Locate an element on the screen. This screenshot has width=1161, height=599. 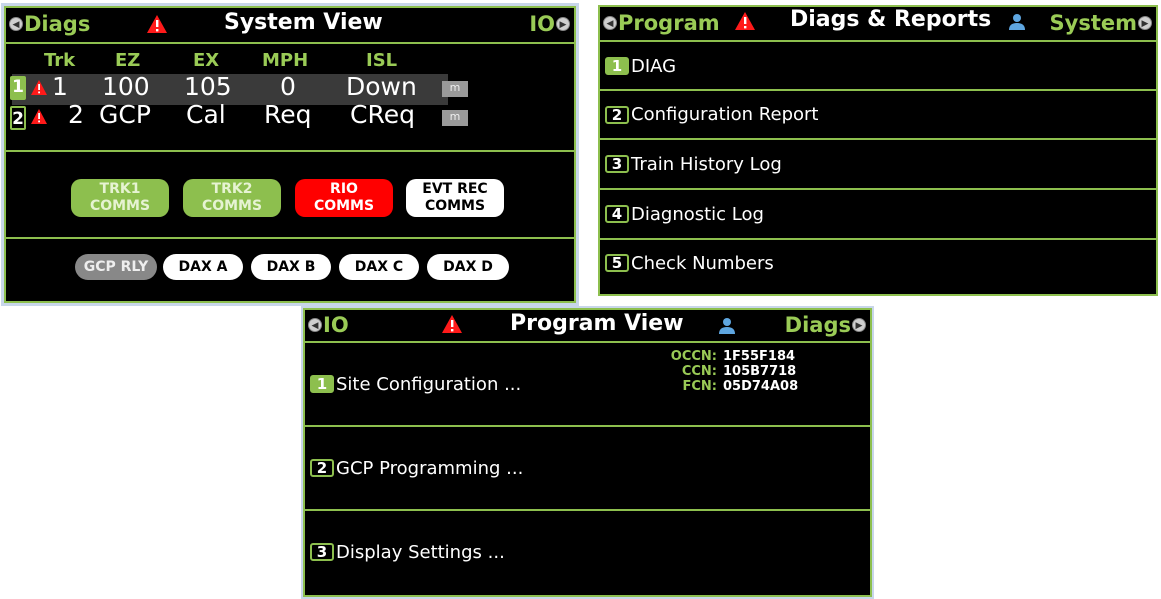
trk1-comms-line1: TRK1 is located at coordinates (120, 189).